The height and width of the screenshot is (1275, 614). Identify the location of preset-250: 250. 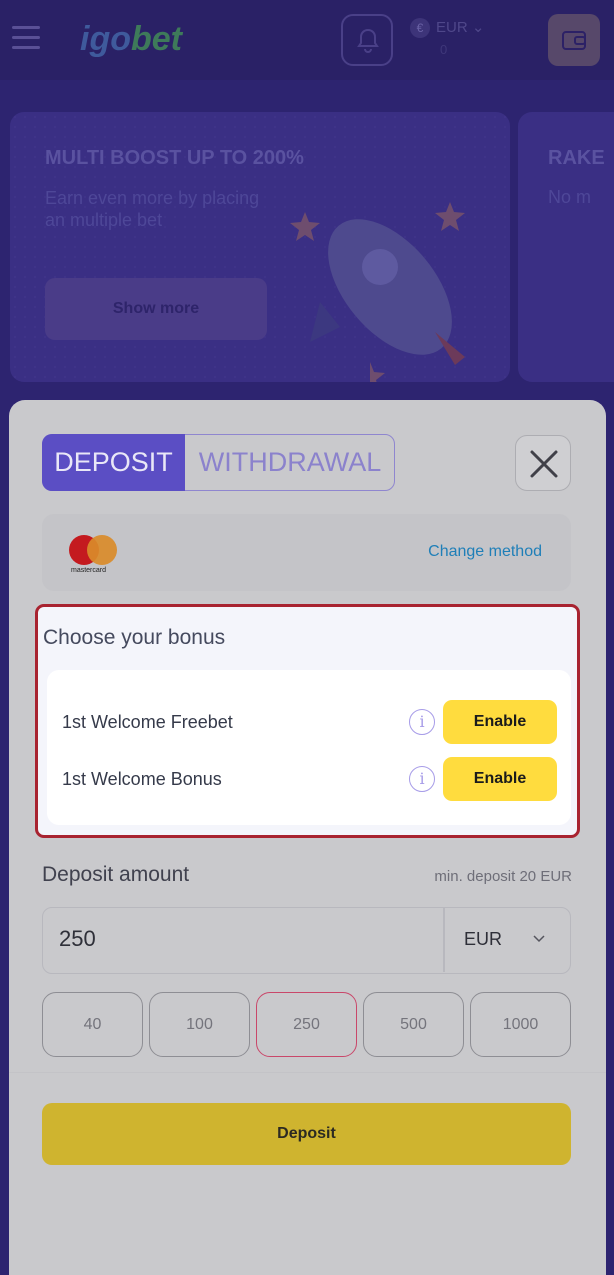
(306, 1024).